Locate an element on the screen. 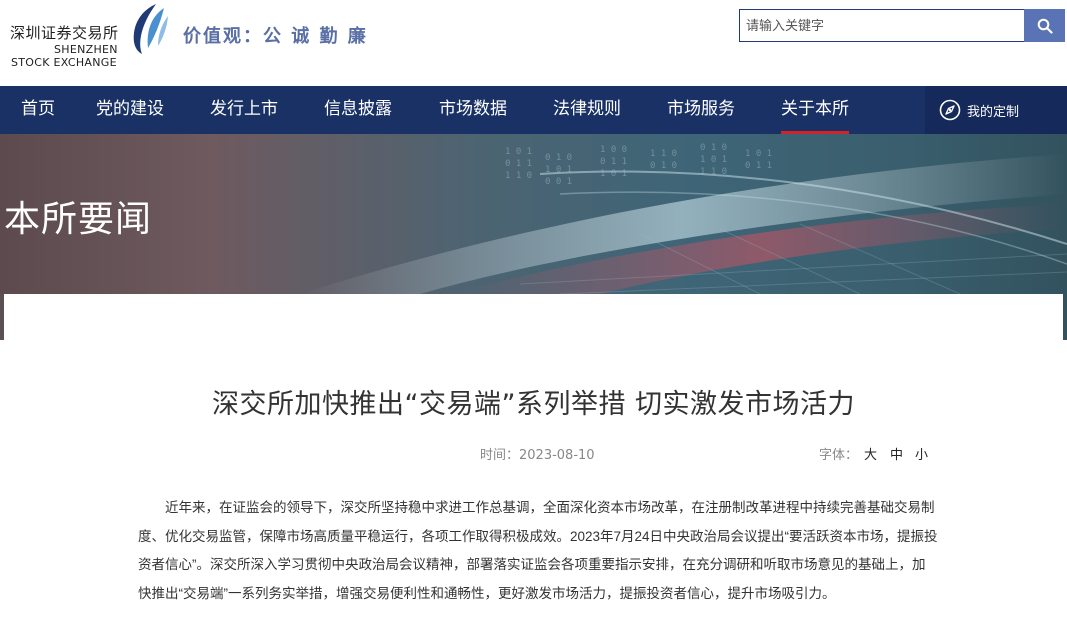  search-input is located at coordinates (881, 25).